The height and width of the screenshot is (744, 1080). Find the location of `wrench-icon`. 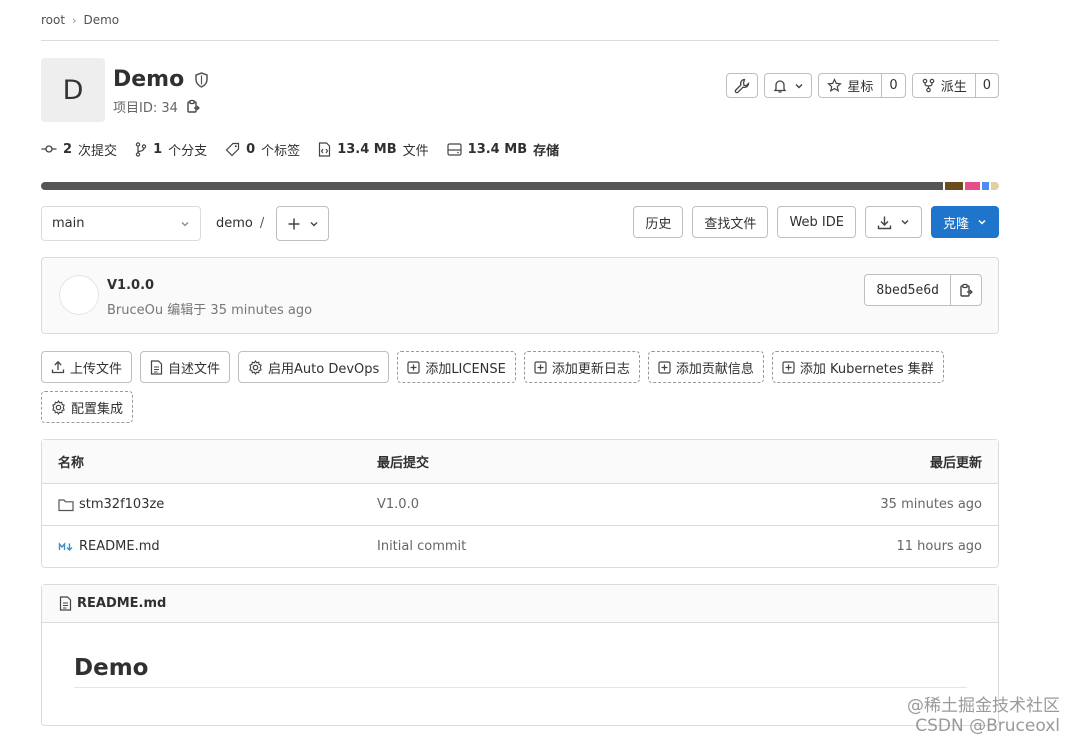

wrench-icon is located at coordinates (742, 86).